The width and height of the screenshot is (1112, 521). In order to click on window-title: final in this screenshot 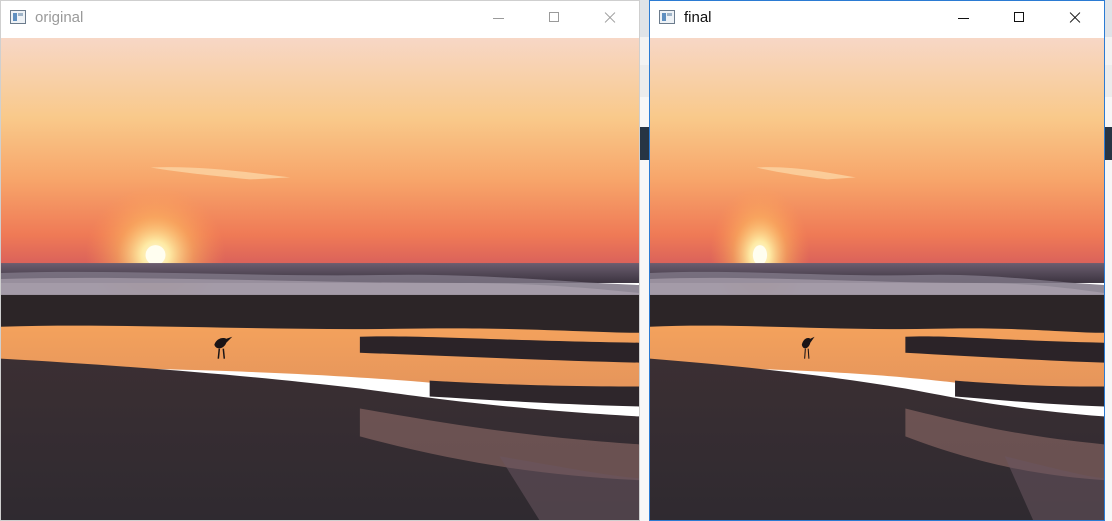, I will do `click(698, 17)`.